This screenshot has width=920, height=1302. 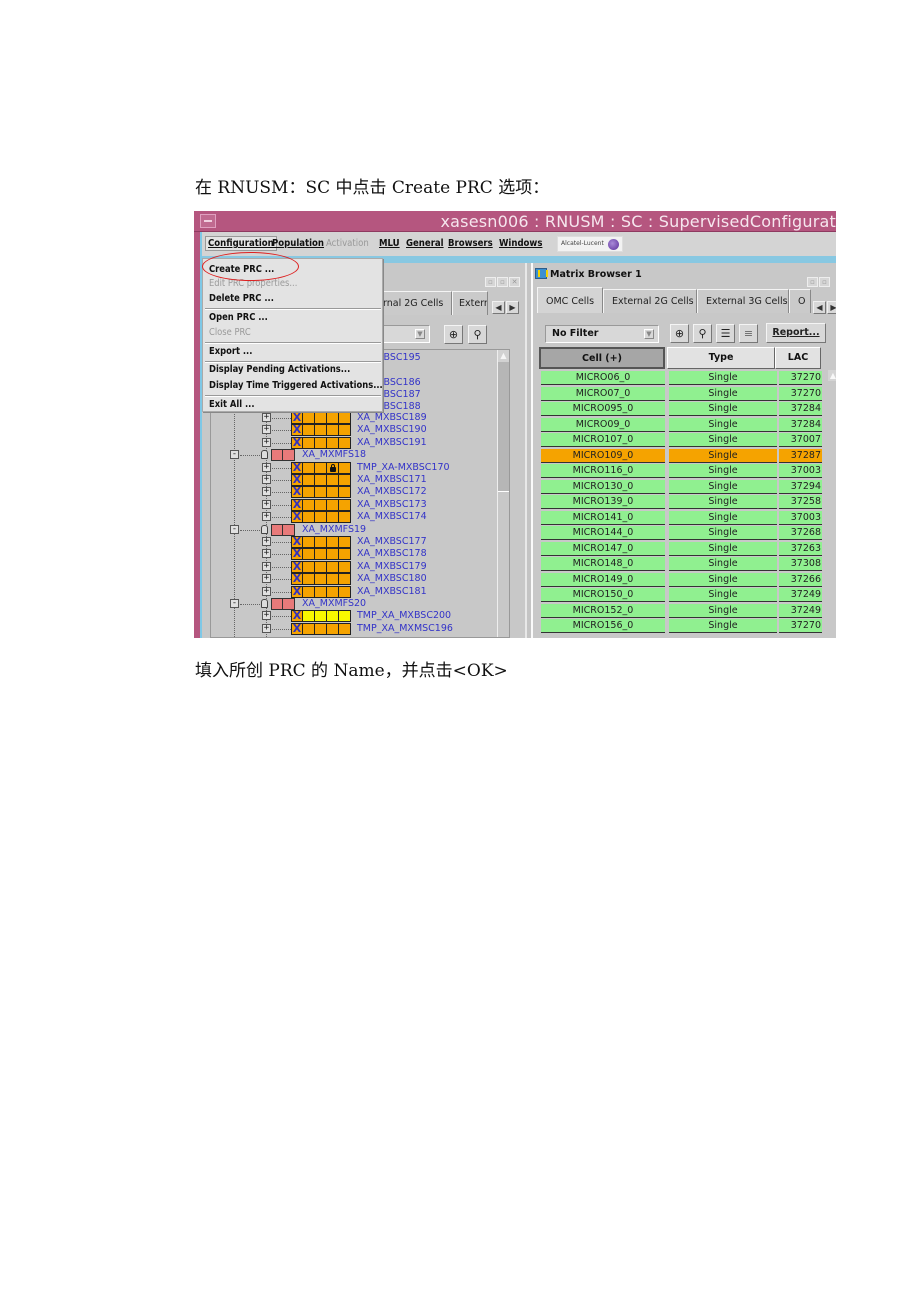 What do you see at coordinates (208, 221) in the screenshot?
I see `window-menu-button` at bounding box center [208, 221].